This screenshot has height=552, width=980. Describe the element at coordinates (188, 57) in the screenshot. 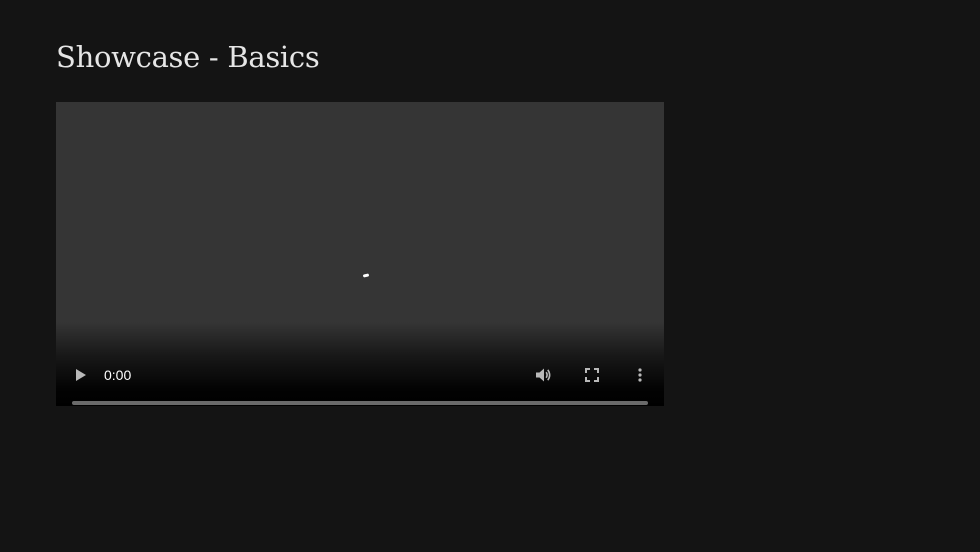

I see `page-title: Showcase - Basics` at that location.